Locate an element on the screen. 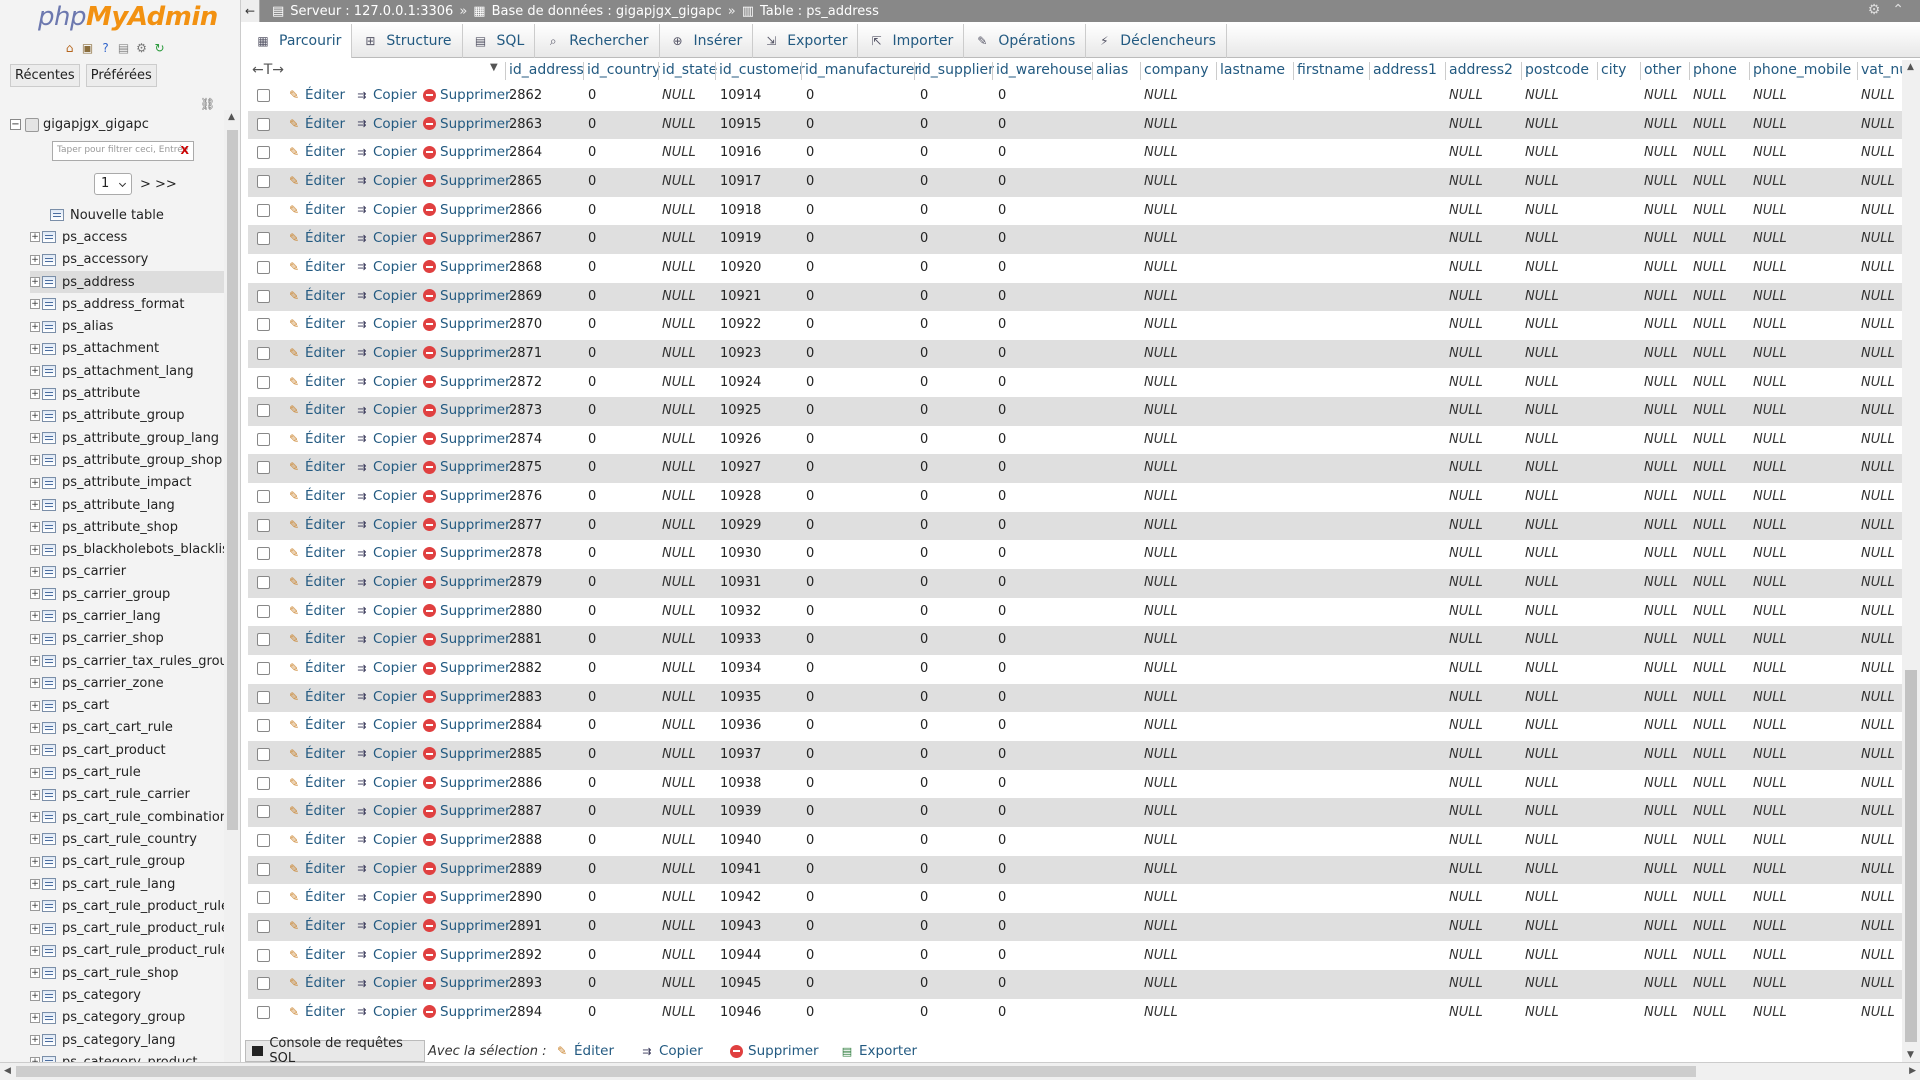  cell-id-address: 2869 is located at coordinates (525, 296).